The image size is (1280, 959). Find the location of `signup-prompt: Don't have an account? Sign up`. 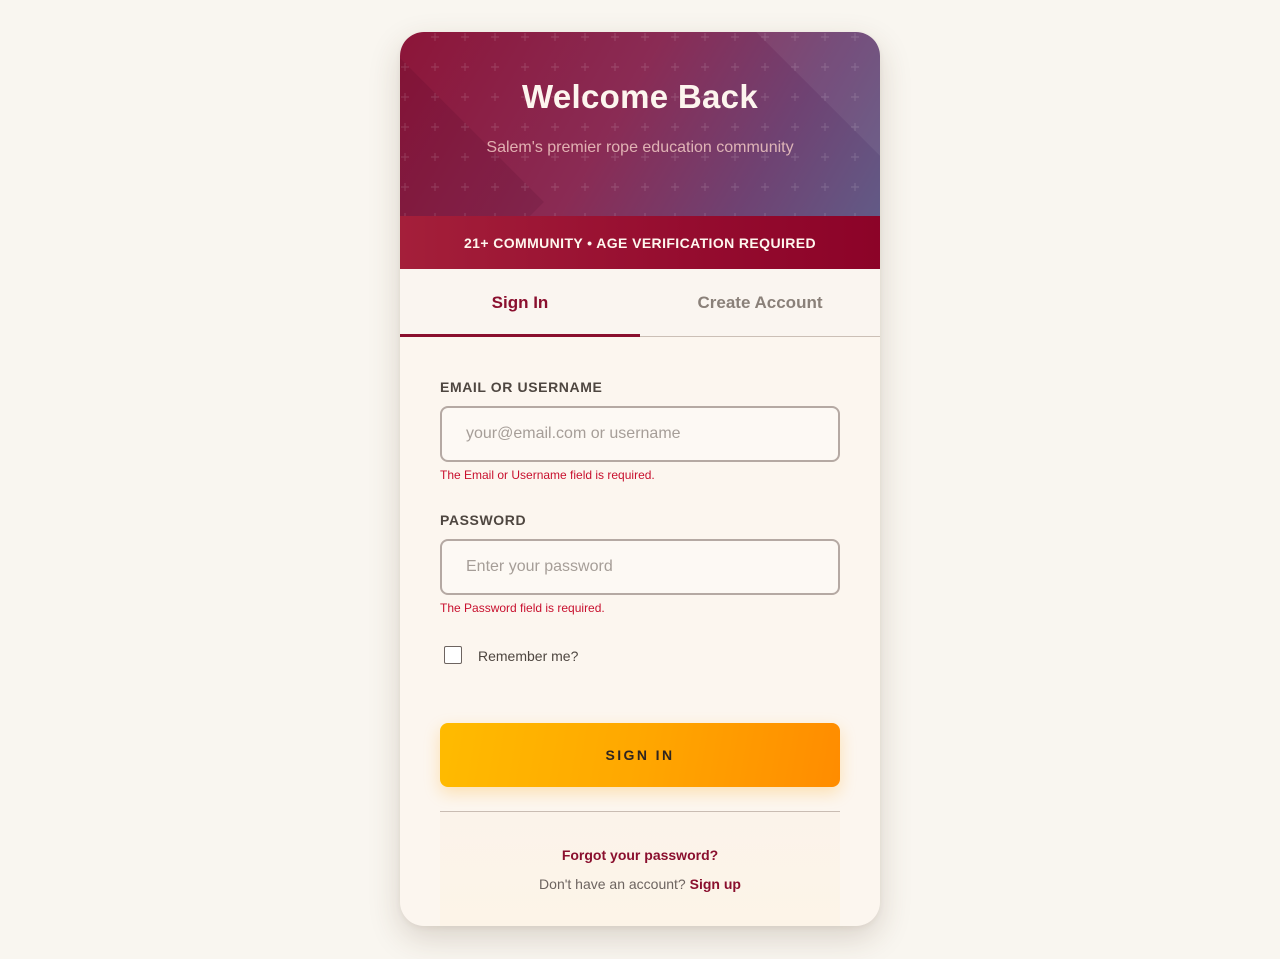

signup-prompt: Don't have an account? Sign up is located at coordinates (640, 884).